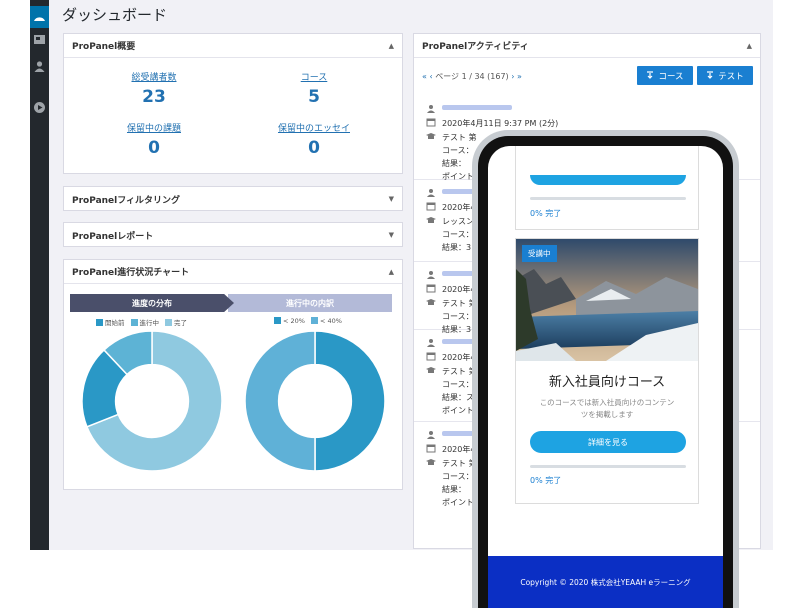 The image size is (800, 608). What do you see at coordinates (477, 108) in the screenshot?
I see `activity-user` at bounding box center [477, 108].